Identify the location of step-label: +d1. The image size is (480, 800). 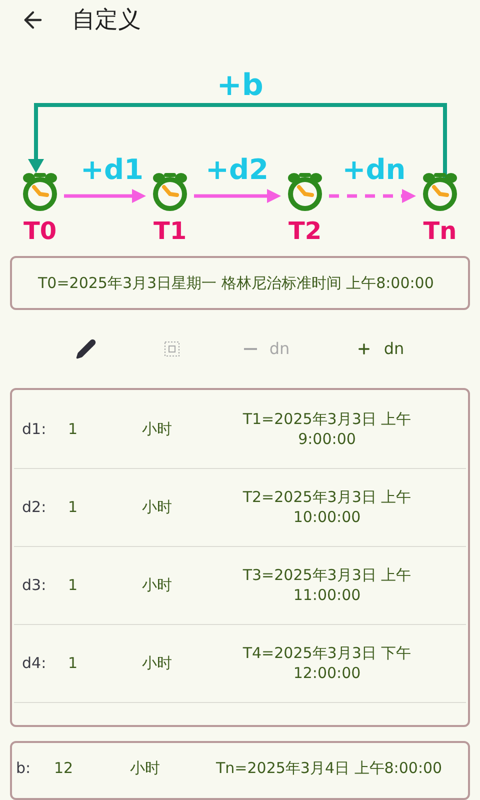
(112, 169).